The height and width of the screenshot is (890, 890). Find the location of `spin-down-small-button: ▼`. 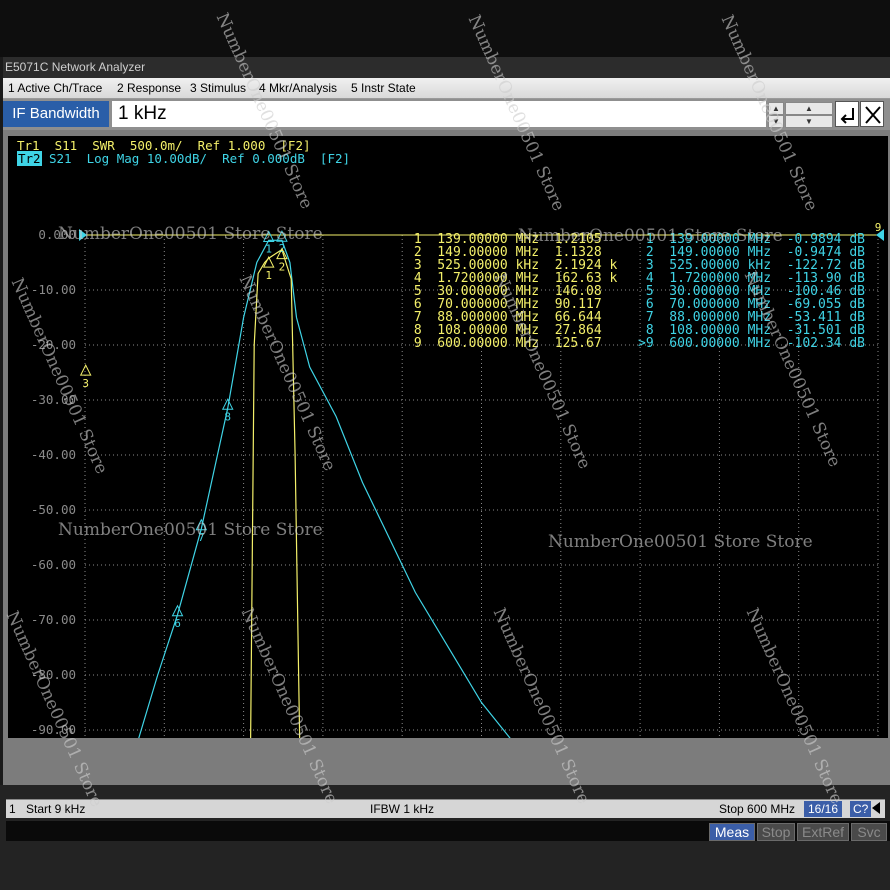

spin-down-small-button: ▼ is located at coordinates (776, 121).